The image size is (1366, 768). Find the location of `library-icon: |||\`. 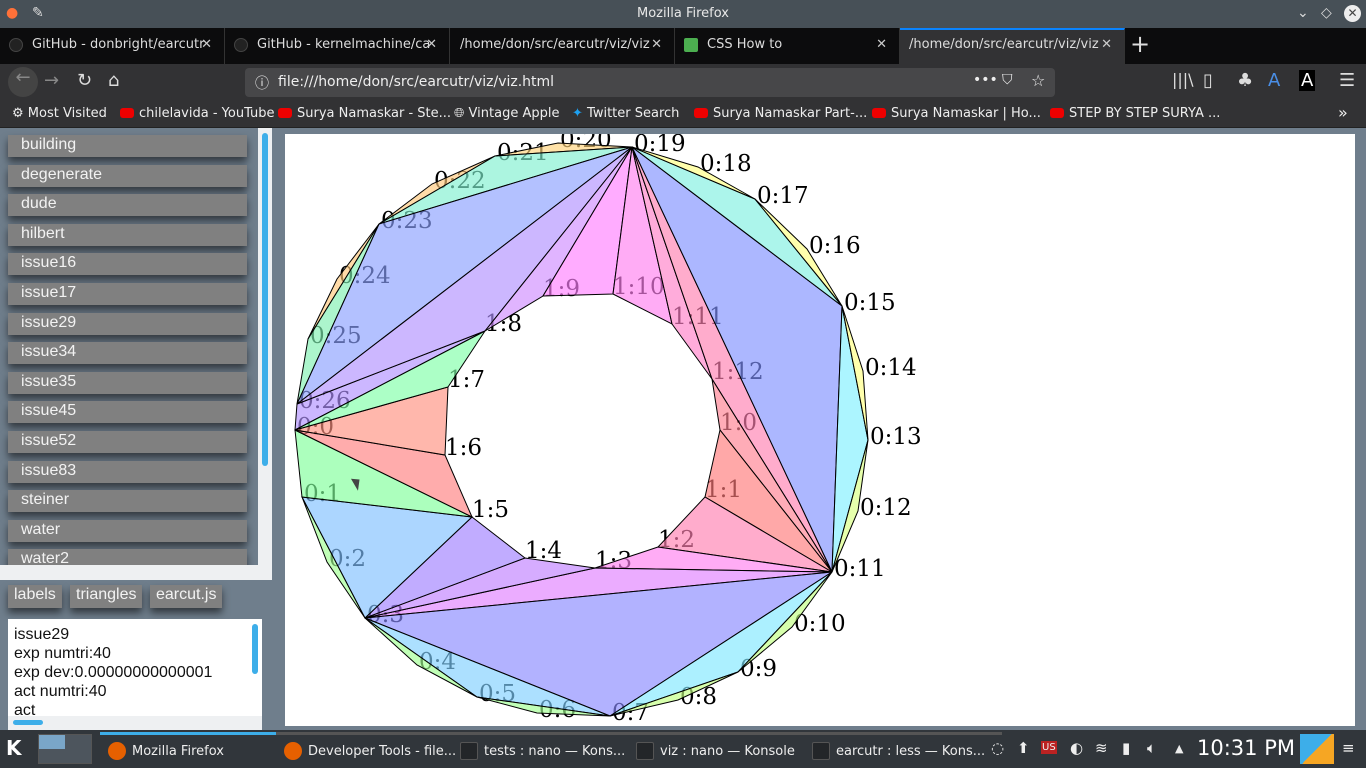

library-icon: |||\ is located at coordinates (1183, 79).